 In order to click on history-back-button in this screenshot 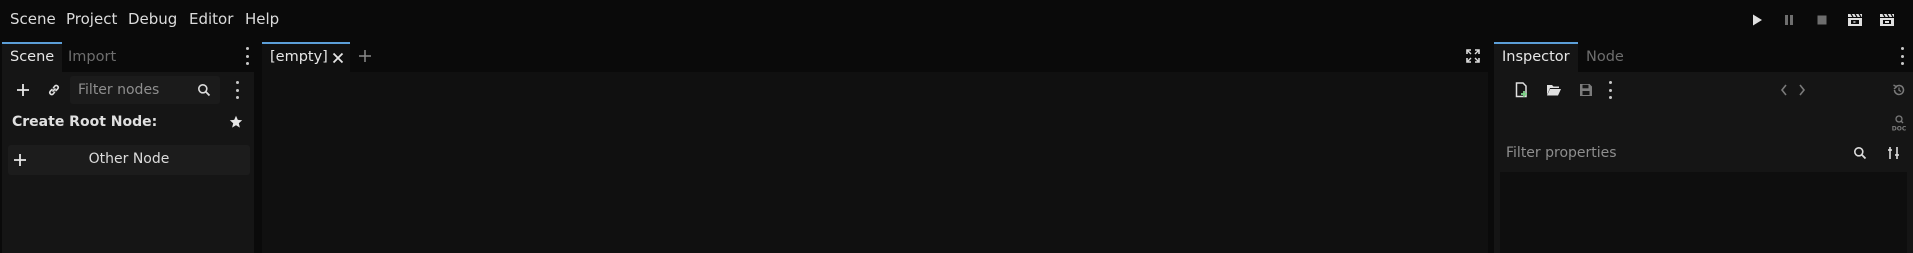, I will do `click(1784, 90)`.